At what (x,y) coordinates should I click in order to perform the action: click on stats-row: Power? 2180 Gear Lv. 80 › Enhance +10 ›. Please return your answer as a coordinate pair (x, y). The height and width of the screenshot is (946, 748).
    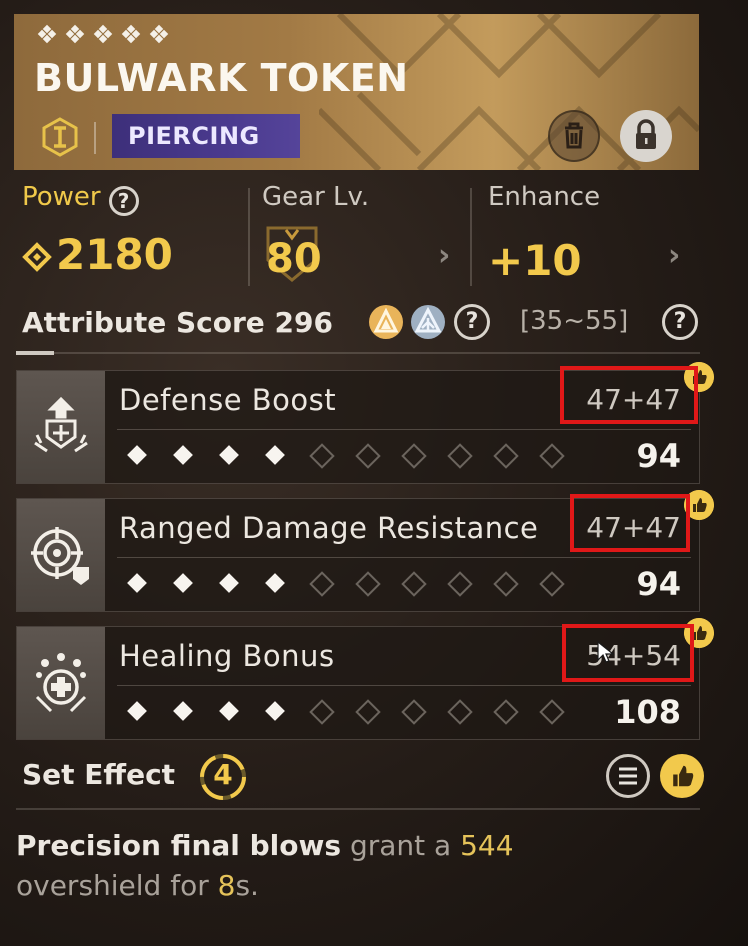
    Looking at the image, I should click on (356, 236).